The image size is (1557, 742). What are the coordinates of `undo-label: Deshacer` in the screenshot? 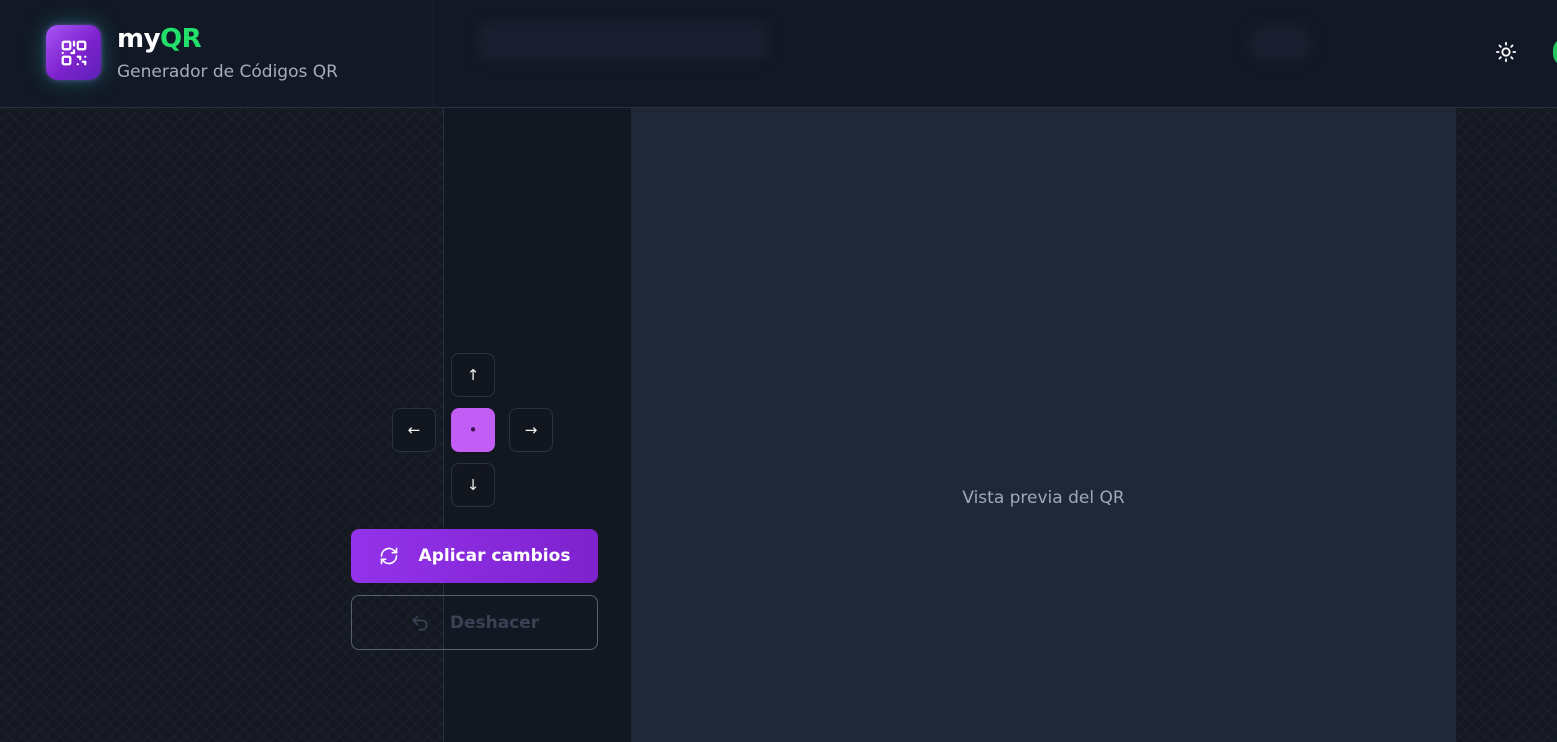 It's located at (494, 622).